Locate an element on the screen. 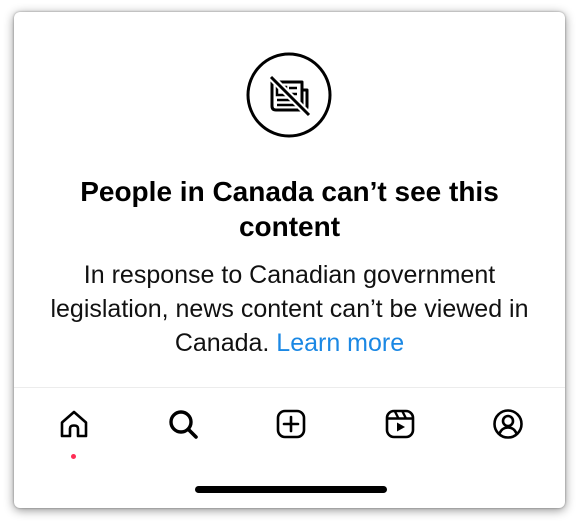 This screenshot has width=582, height=527. home-notification-dot is located at coordinates (73, 456).